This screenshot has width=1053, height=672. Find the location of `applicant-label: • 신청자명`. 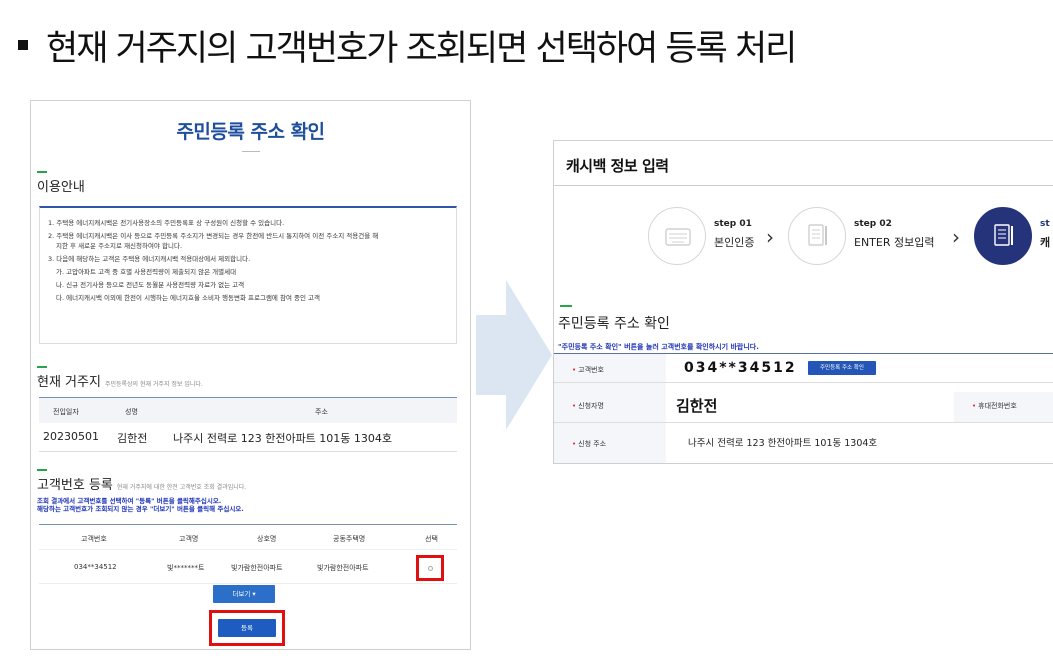

applicant-label: • 신청자명 is located at coordinates (588, 406).